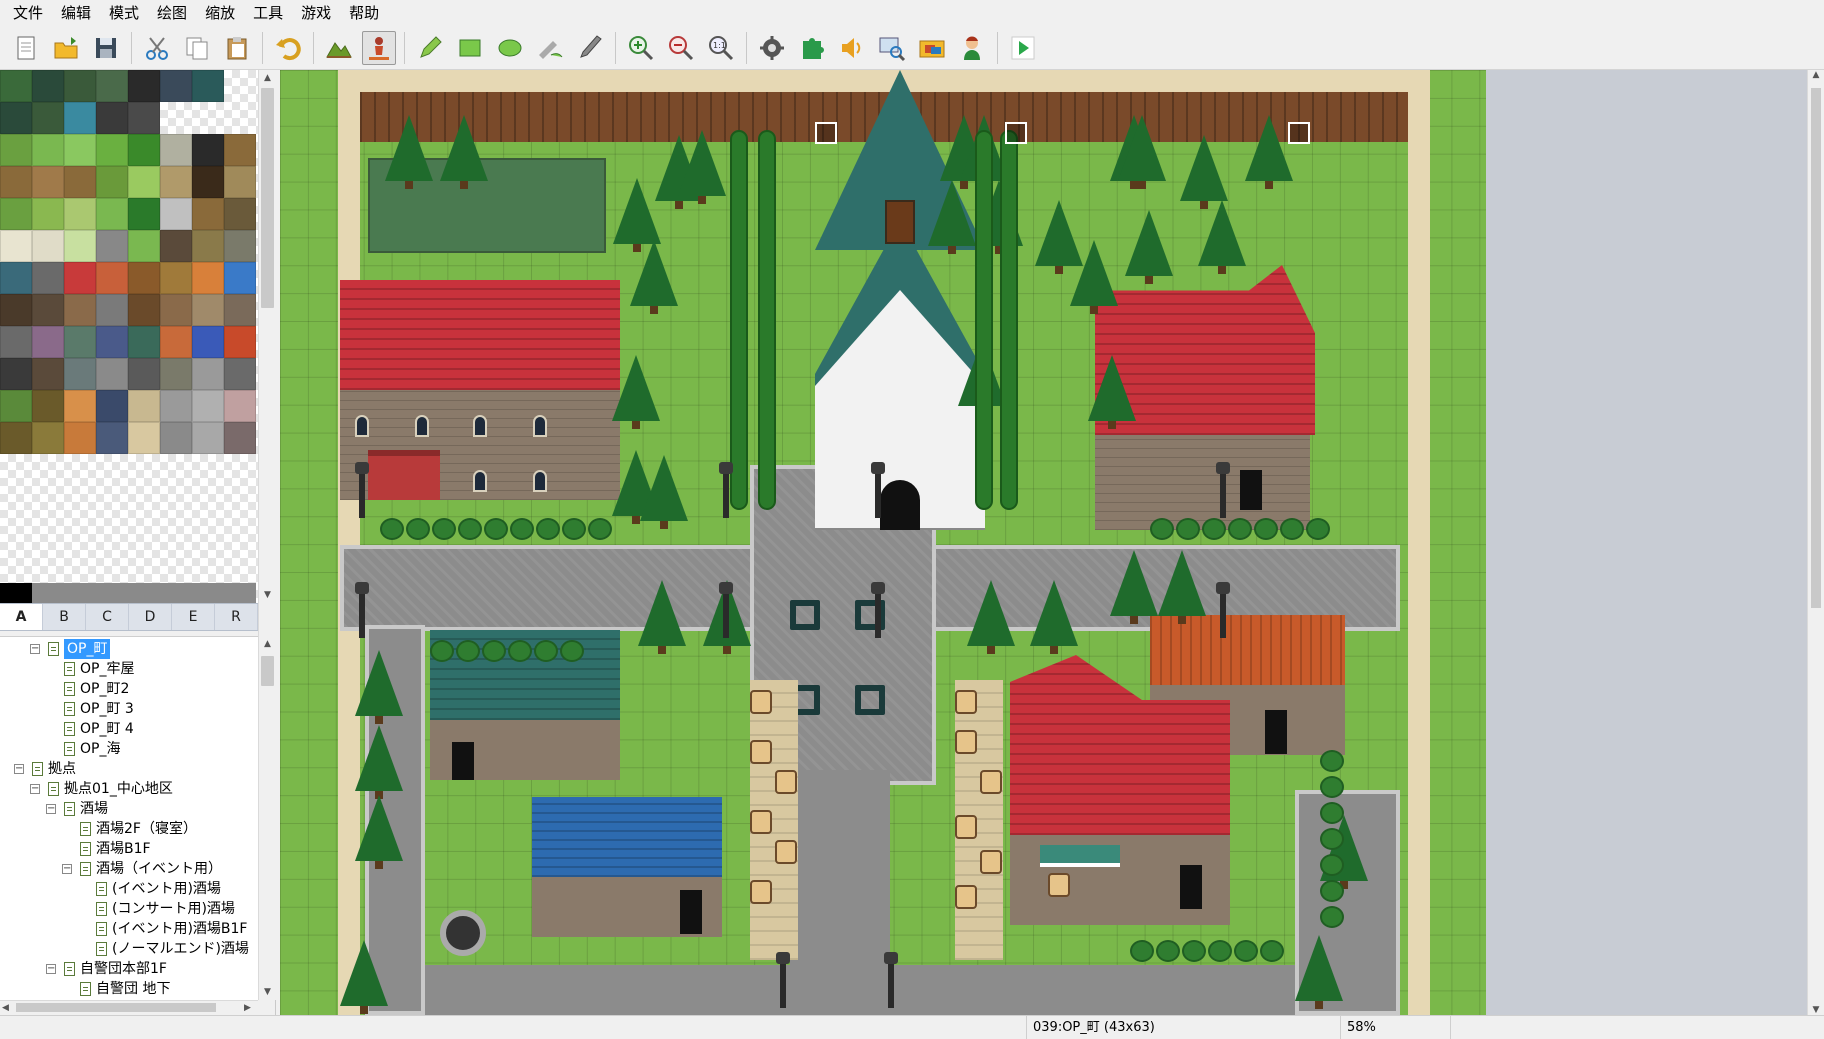  I want to click on new-project-button, so click(26, 48).